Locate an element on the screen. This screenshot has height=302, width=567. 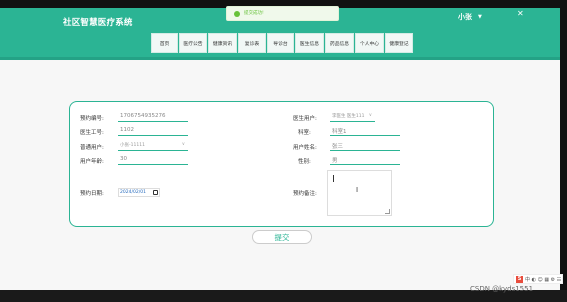
doctor-user-label: 医生用户: is located at coordinates (305, 119).